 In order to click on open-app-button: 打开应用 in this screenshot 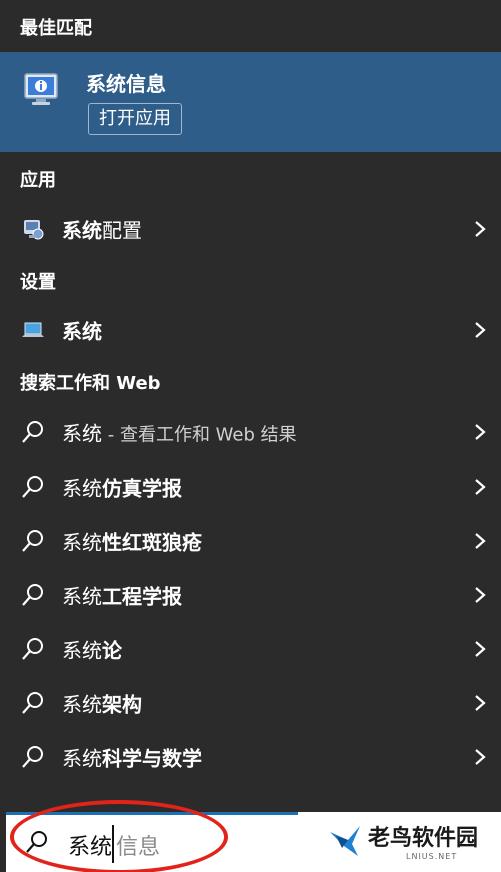, I will do `click(135, 119)`.